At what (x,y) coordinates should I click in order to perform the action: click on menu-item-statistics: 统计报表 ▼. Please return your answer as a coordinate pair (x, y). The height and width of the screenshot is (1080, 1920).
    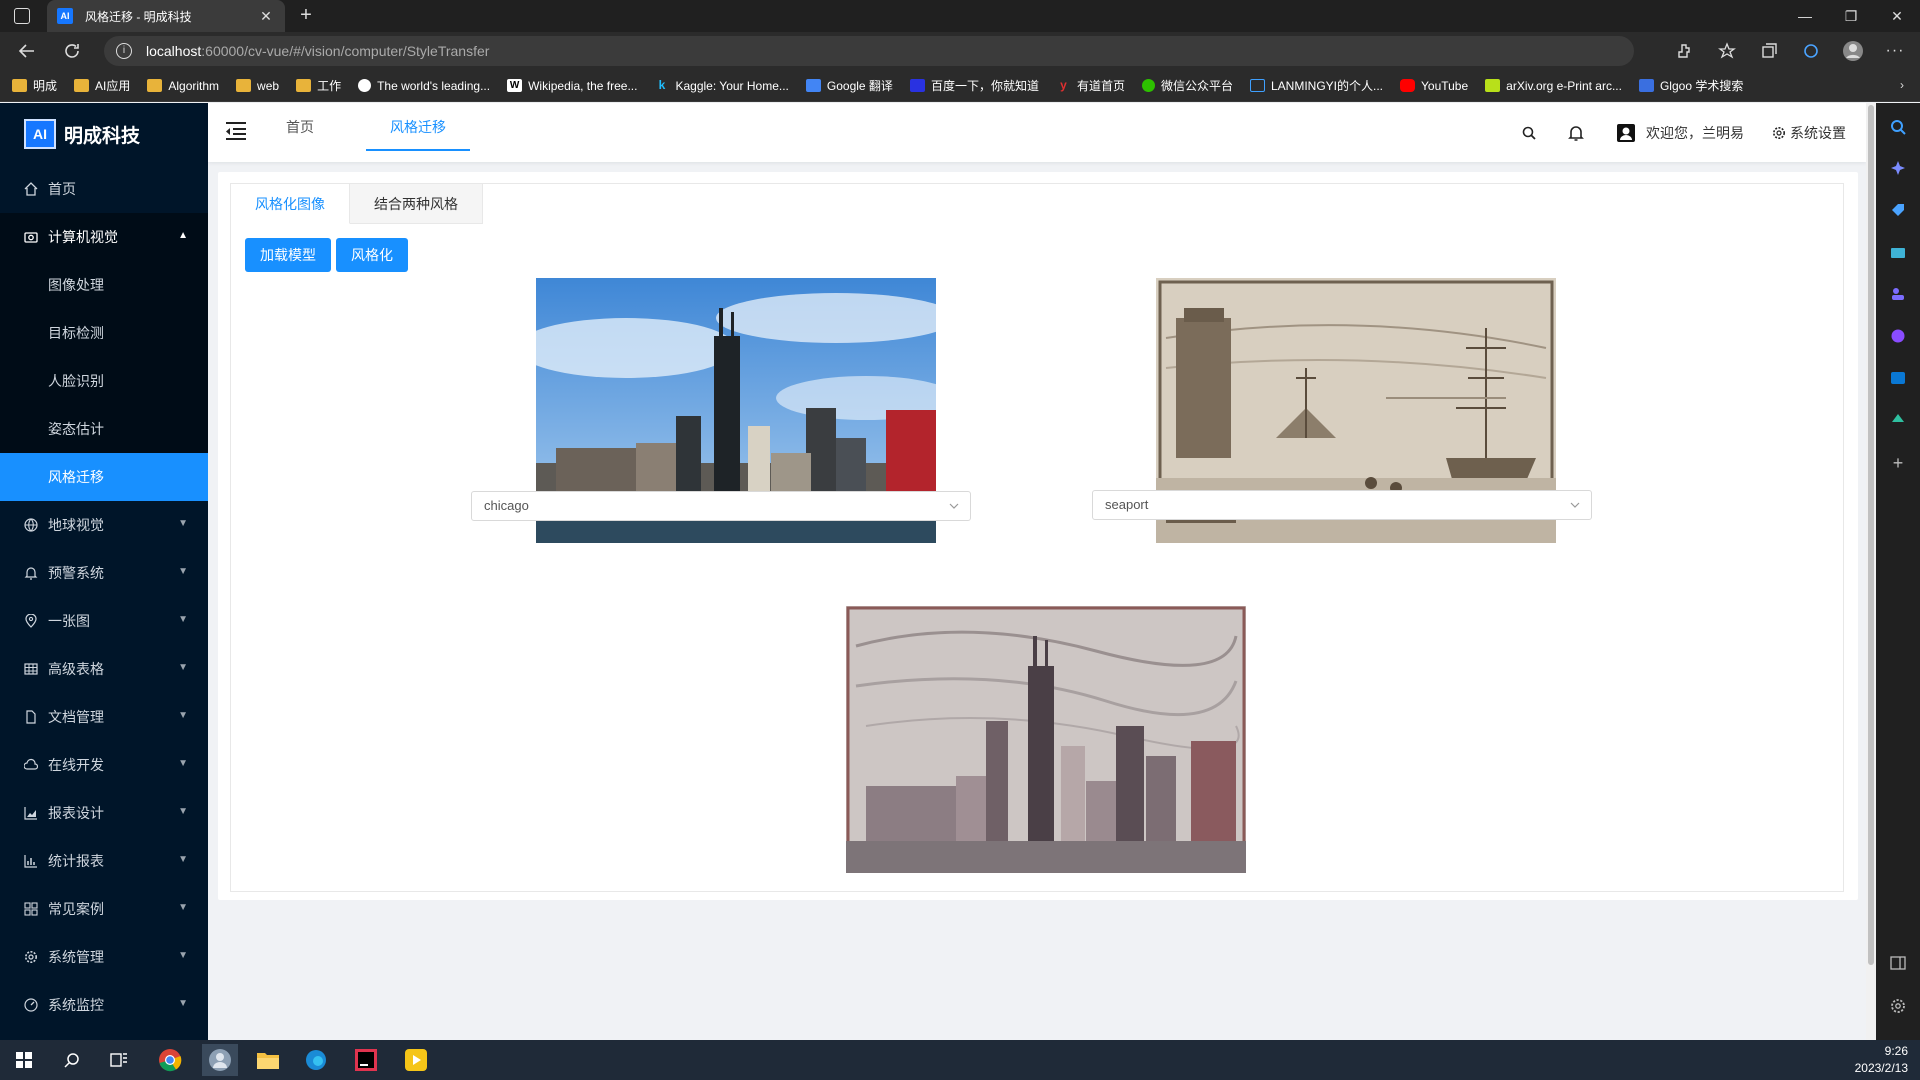
    Looking at the image, I should click on (104, 861).